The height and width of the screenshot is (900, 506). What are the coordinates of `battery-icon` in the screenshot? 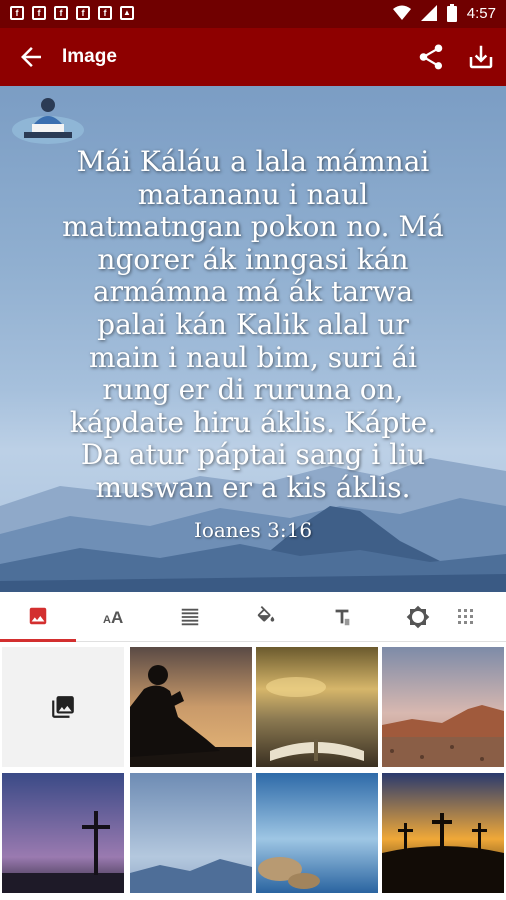 It's located at (451, 13).